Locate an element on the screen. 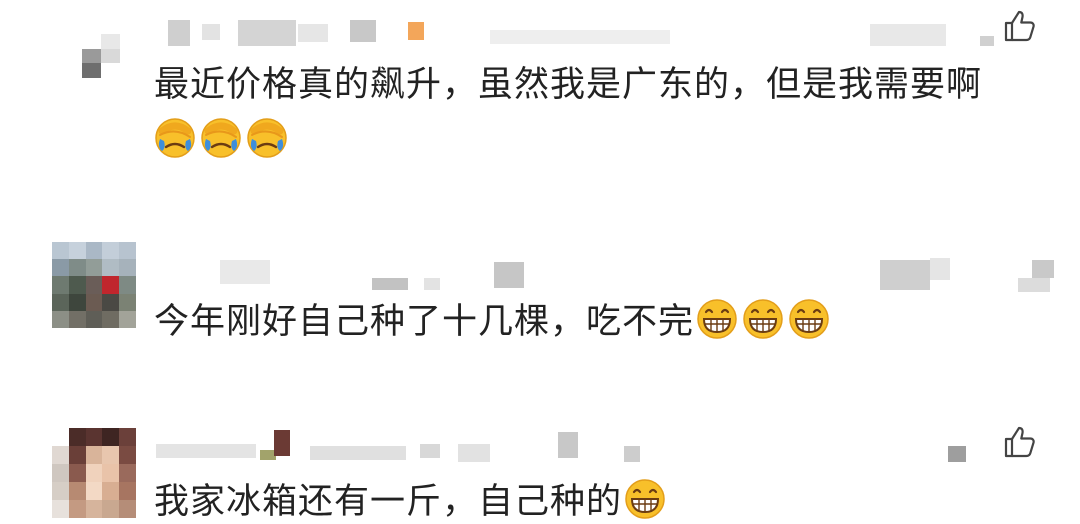  comment-text: 今年刚好自己种了十几棵，吃不完 is located at coordinates (492, 321).